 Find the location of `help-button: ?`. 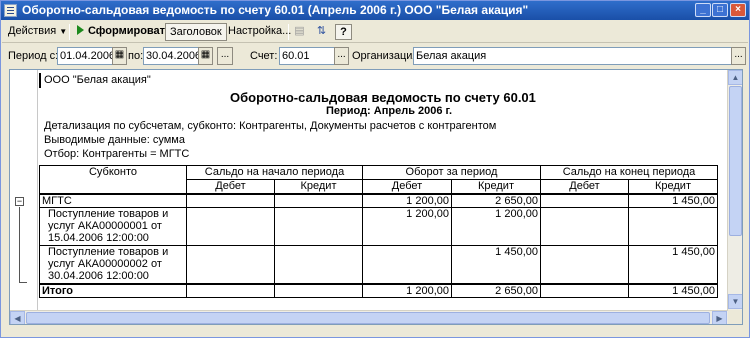

help-button: ? is located at coordinates (343, 32).